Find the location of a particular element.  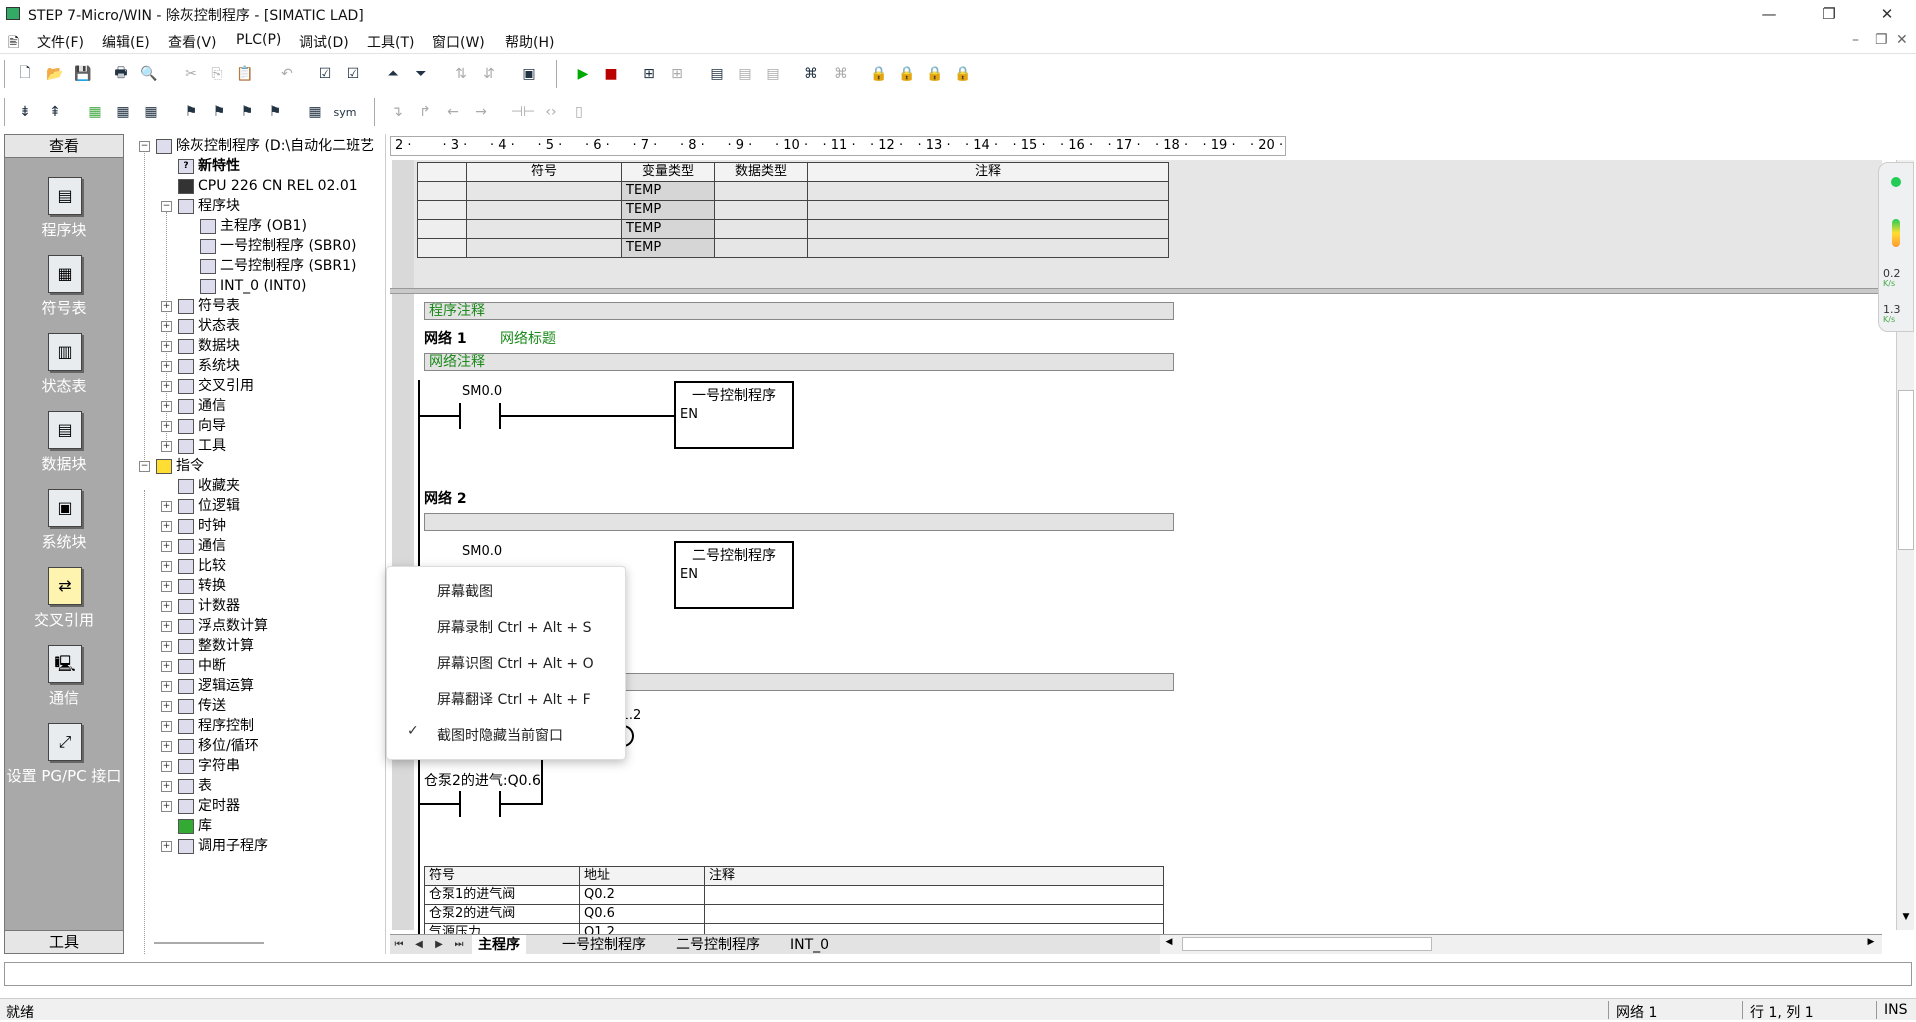

pause-status-icon: ⊞ is located at coordinates (677, 74).